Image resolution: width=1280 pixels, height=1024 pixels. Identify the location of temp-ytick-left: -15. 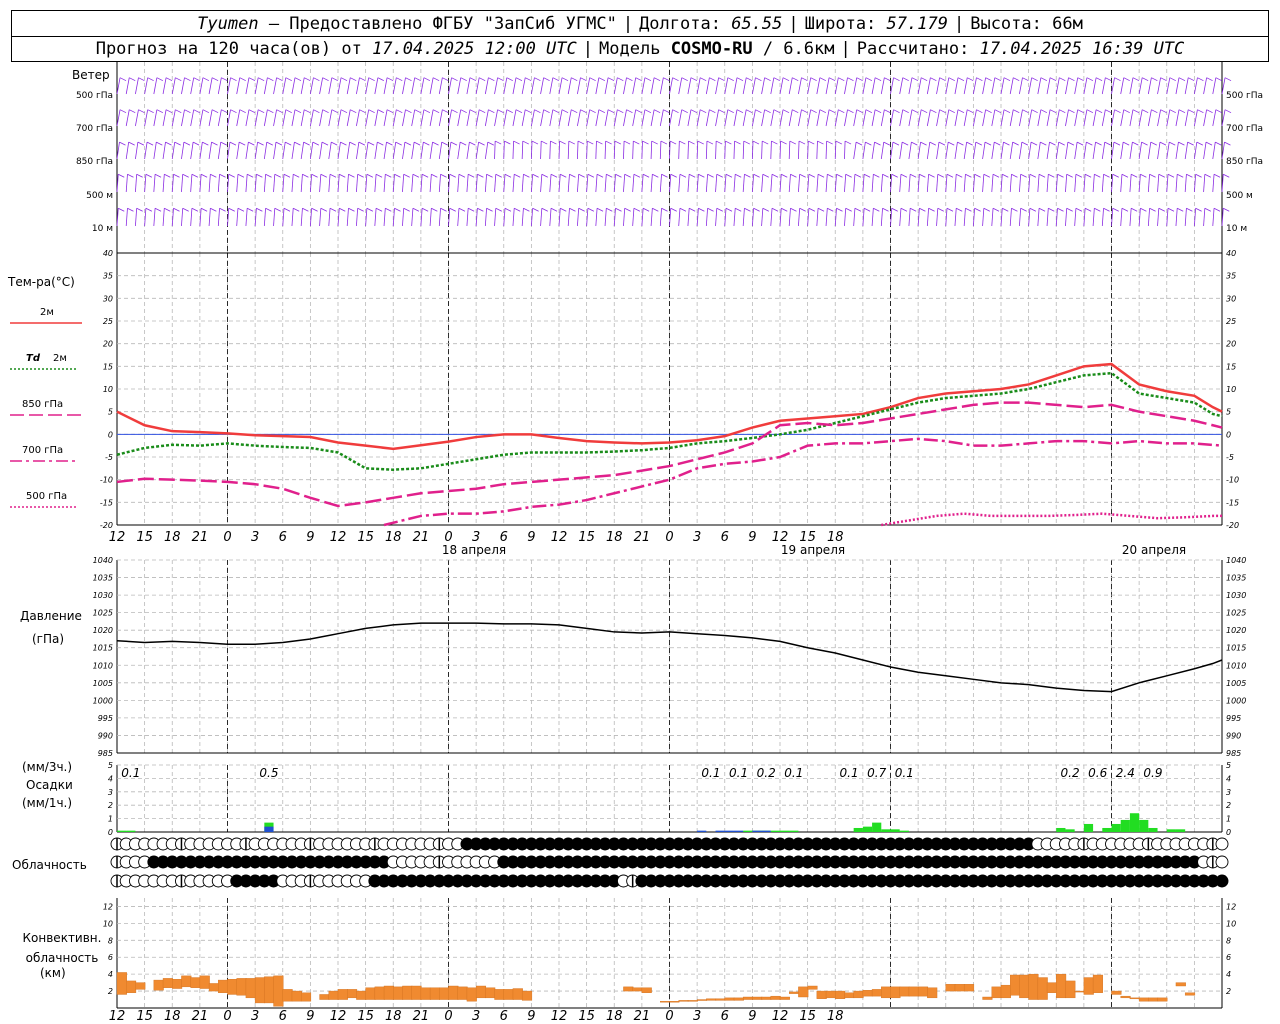
(106, 502).